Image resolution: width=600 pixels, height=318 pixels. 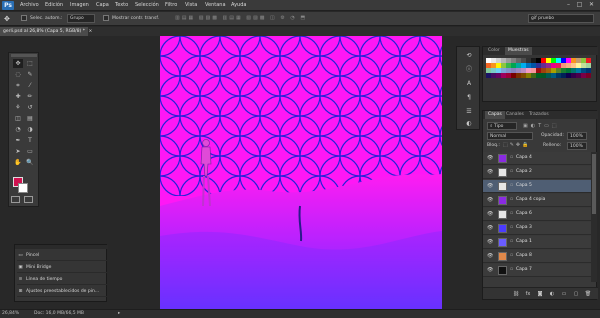 What do you see at coordinates (46, 31) in the screenshot?
I see `document-tab: gerli.psd al 26,8% (Capa 5, RGB/8) * ×` at bounding box center [46, 31].